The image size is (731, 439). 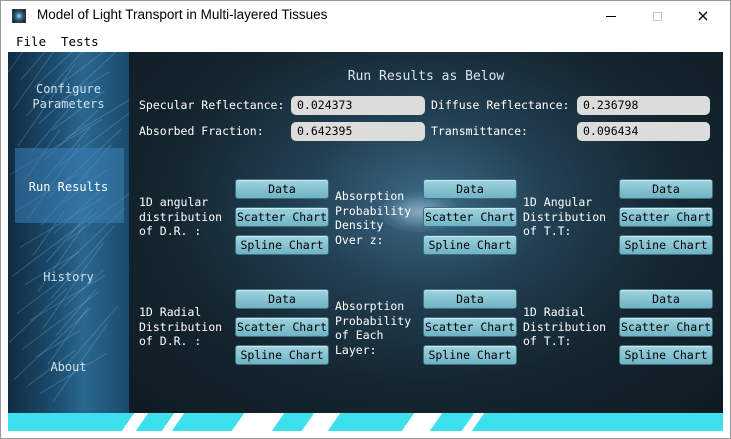 What do you see at coordinates (80, 41) in the screenshot?
I see `menu-tests: Tests` at bounding box center [80, 41].